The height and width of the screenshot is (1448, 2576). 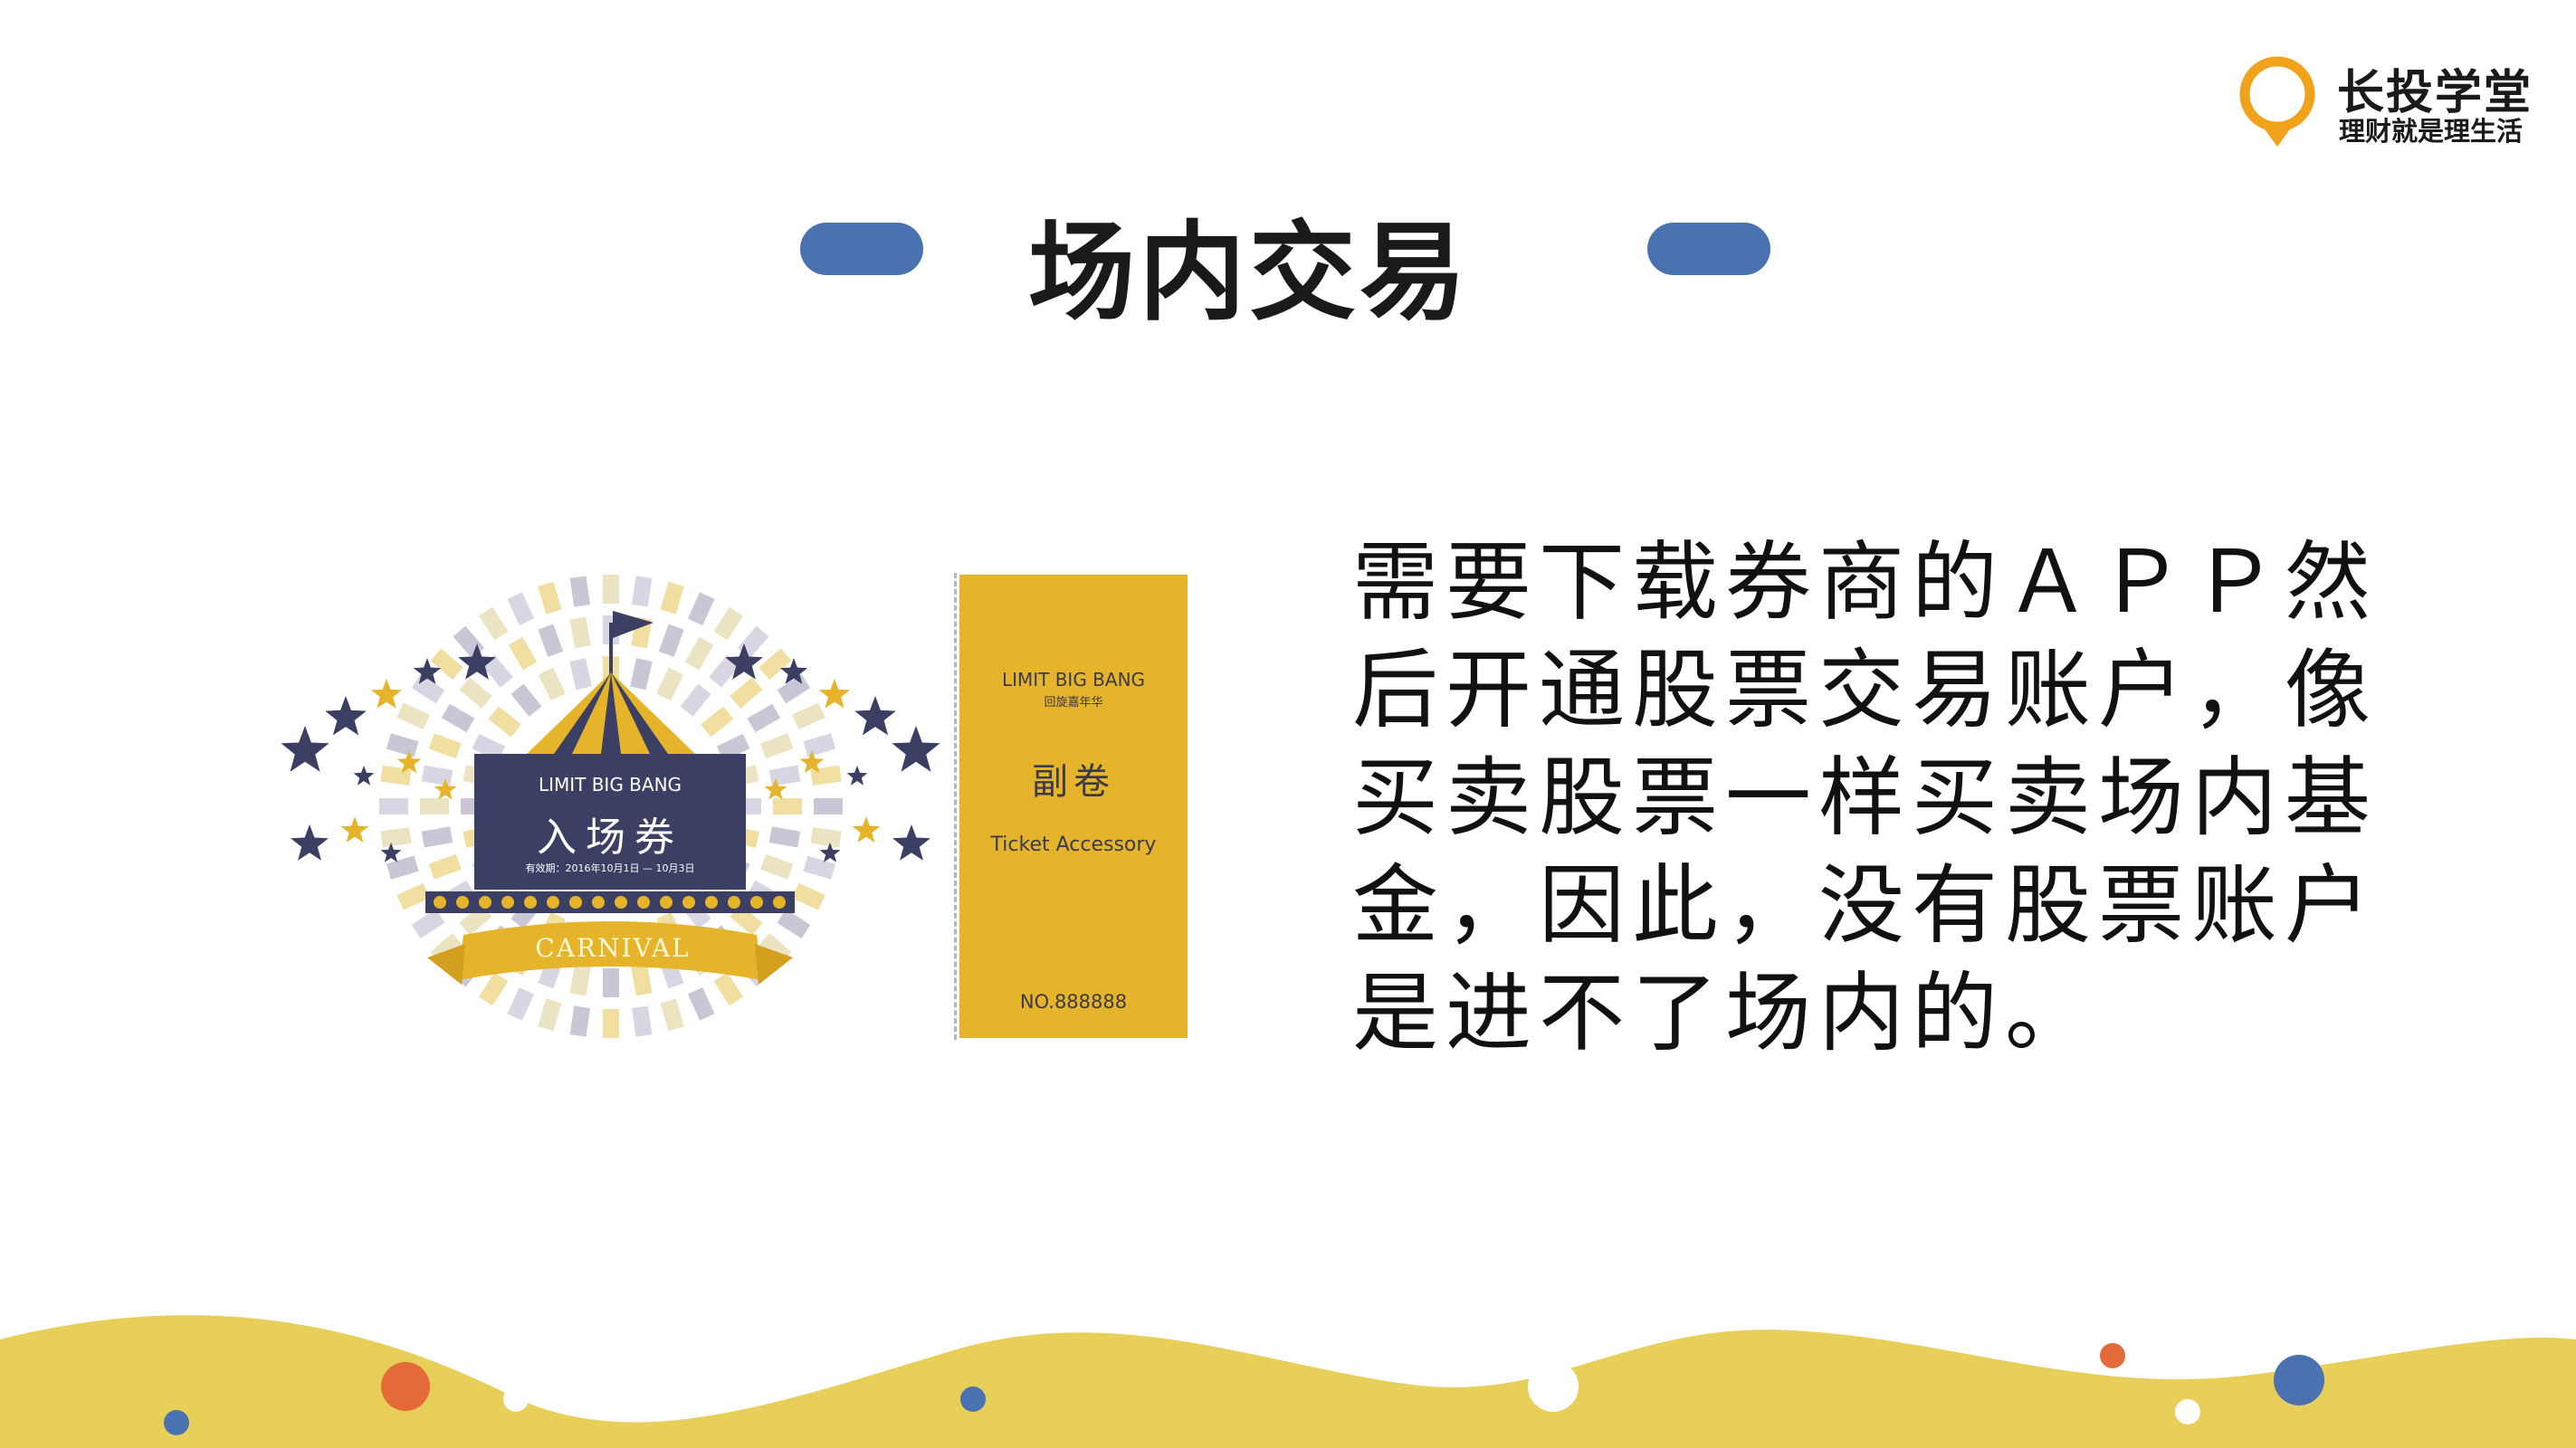 I want to click on brand-logo: 长投学堂 理财就是理生活, so click(x=2385, y=101).